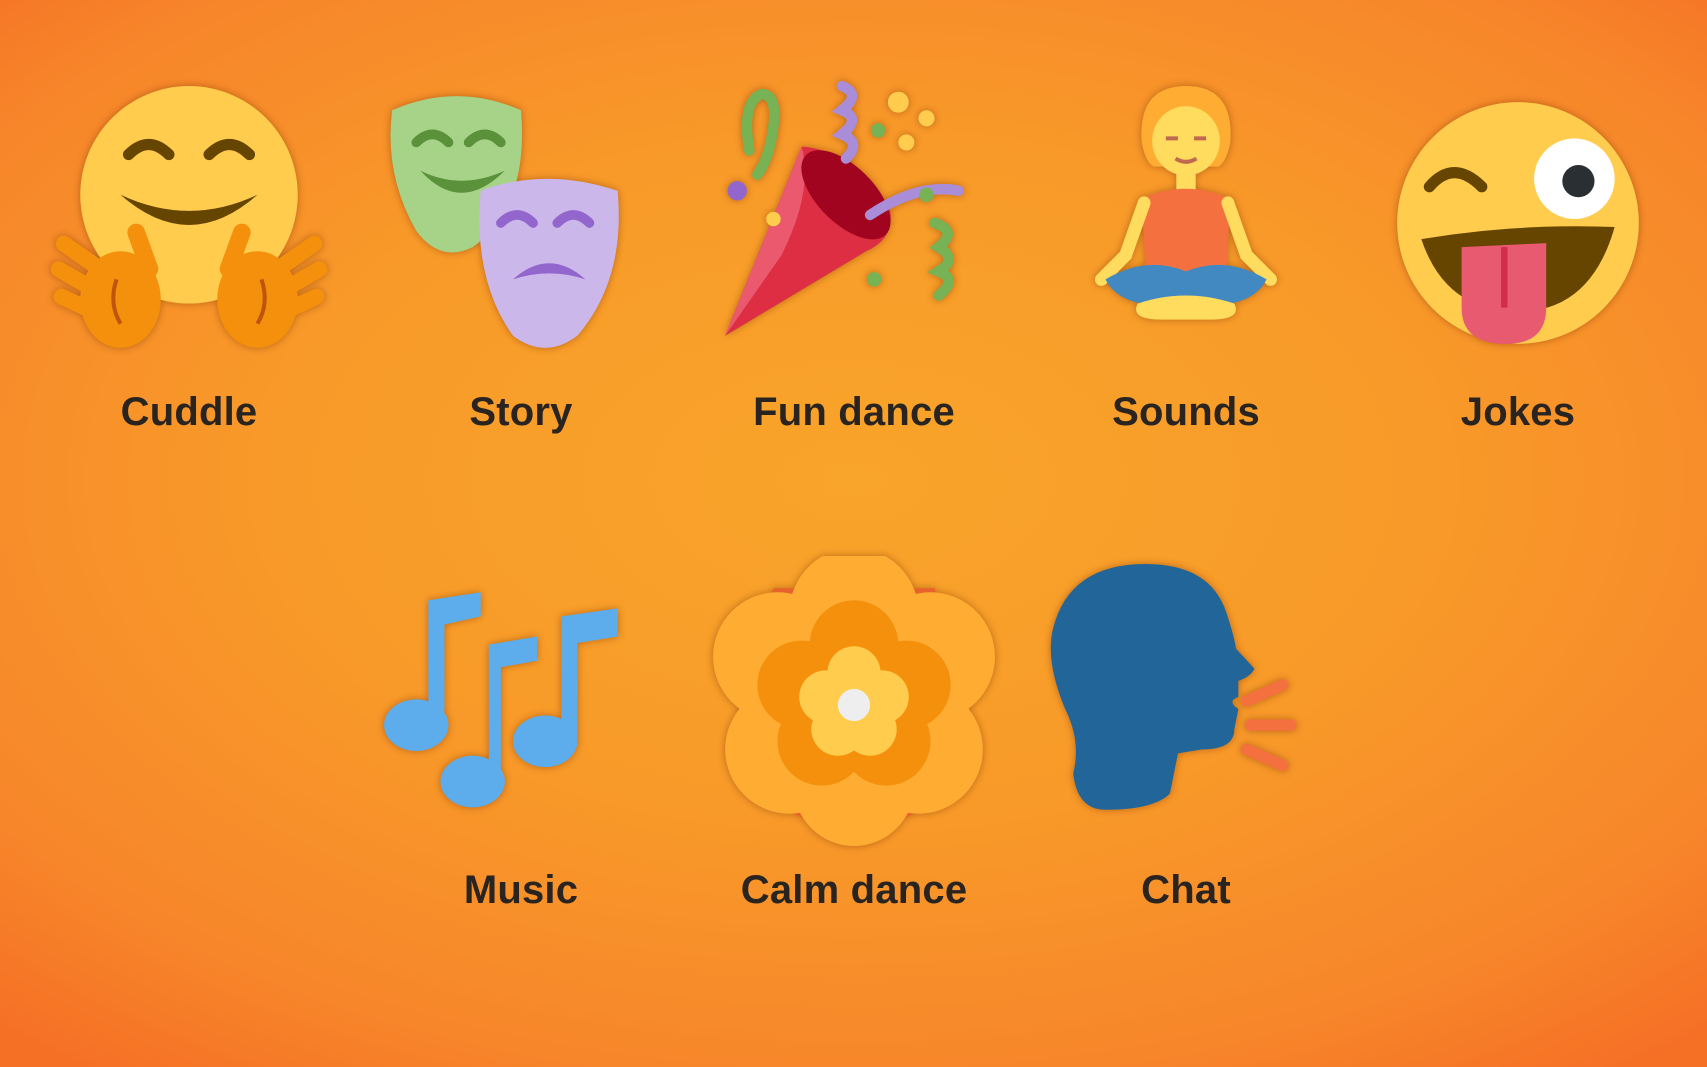 This screenshot has height=1067, width=1707. I want to click on activity-label: Music, so click(521, 890).